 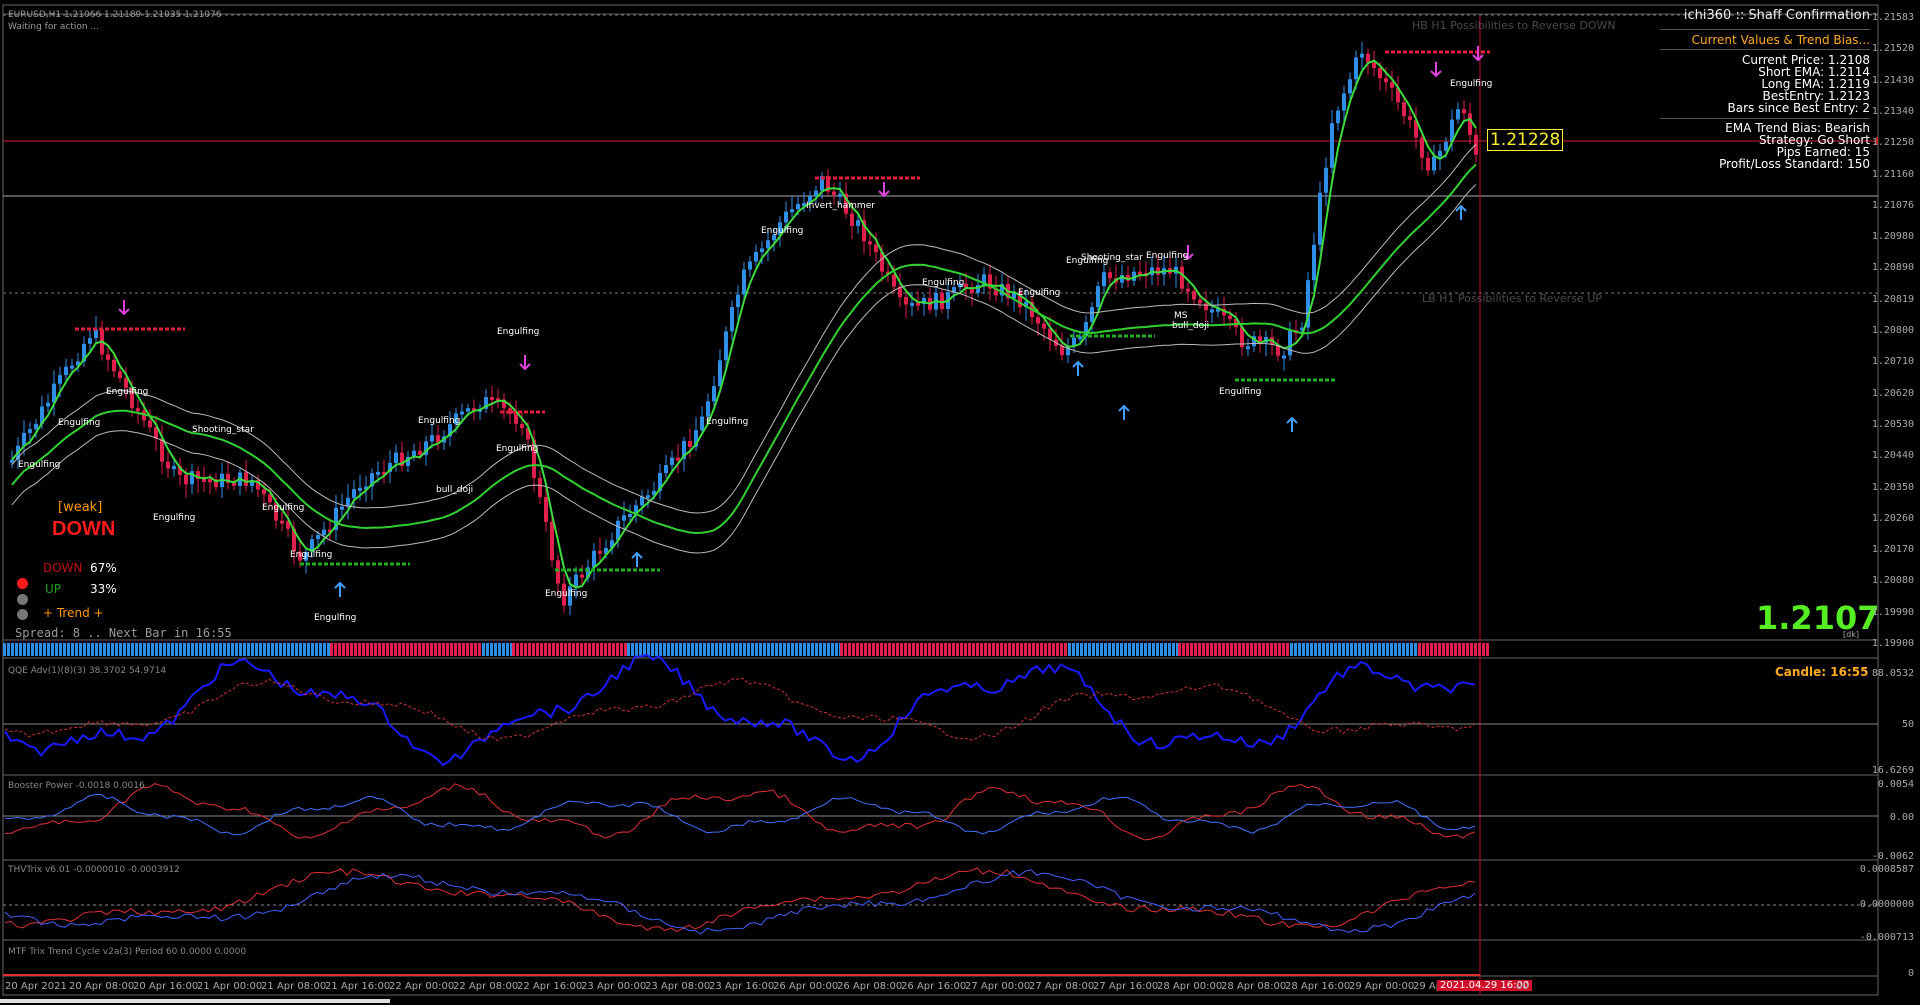 What do you see at coordinates (123, 633) in the screenshot?
I see `spread-info: Spread: 8 .. Next Bar in 16:55` at bounding box center [123, 633].